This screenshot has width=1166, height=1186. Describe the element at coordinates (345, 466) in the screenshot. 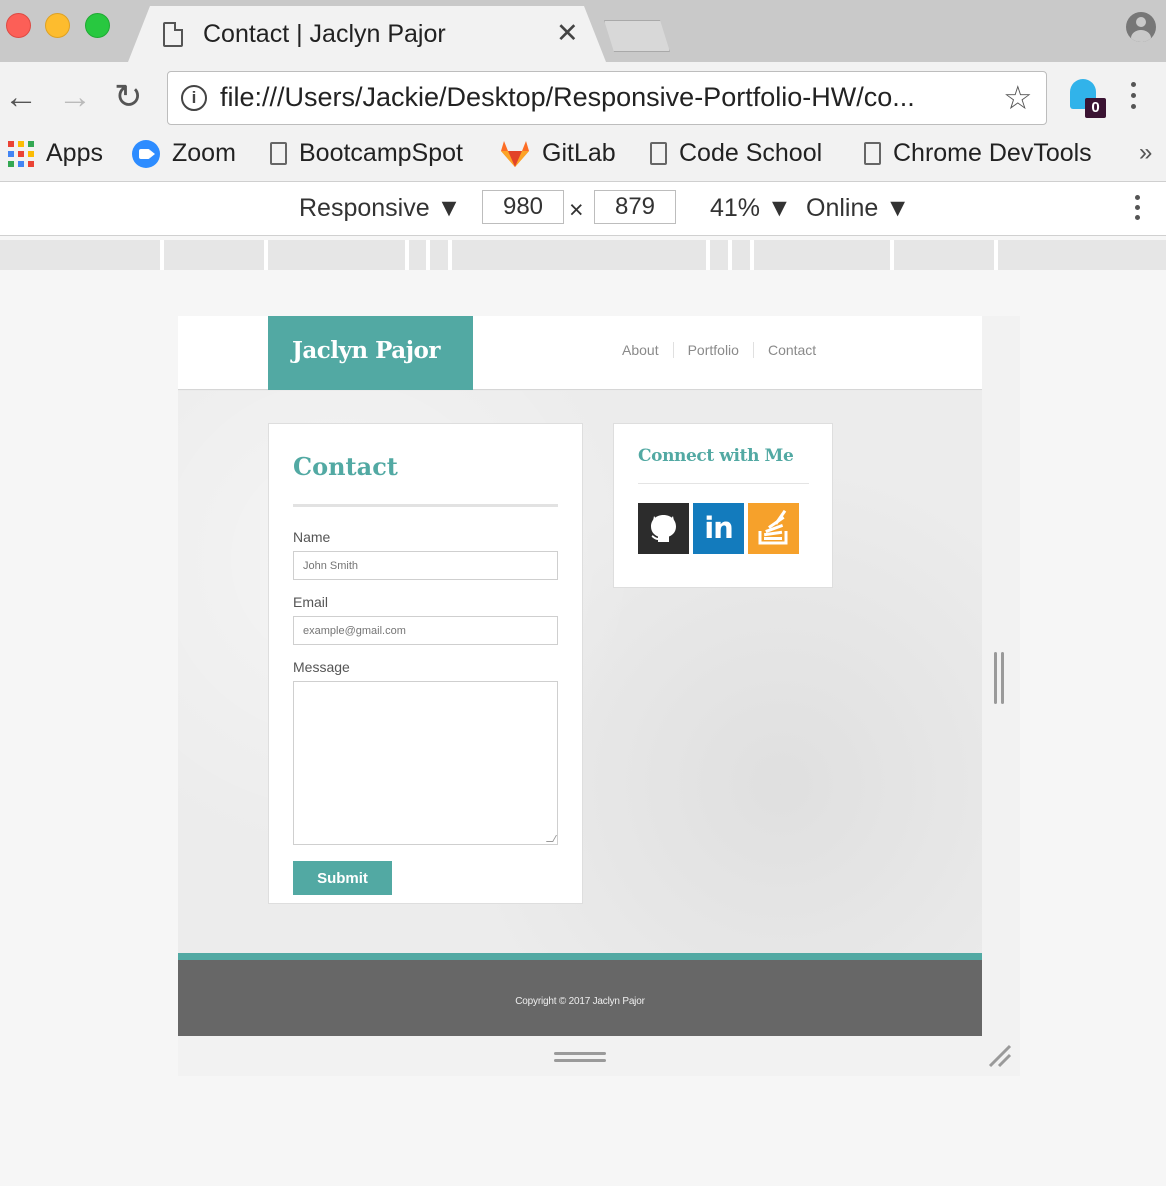

I see `contact-heading: Contact` at that location.